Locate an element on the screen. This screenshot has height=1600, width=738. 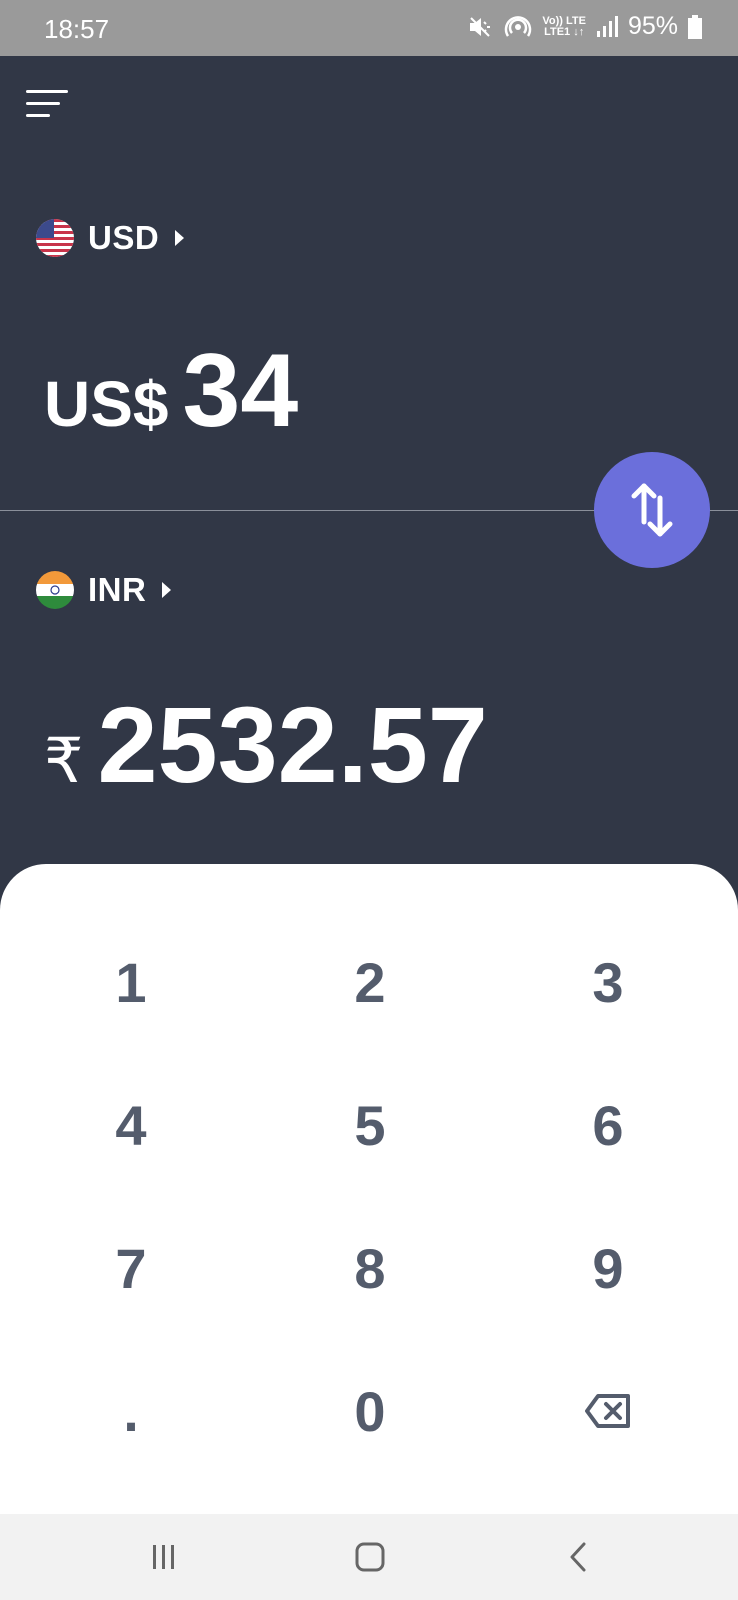
key-2: 2 is located at coordinates (370, 982).